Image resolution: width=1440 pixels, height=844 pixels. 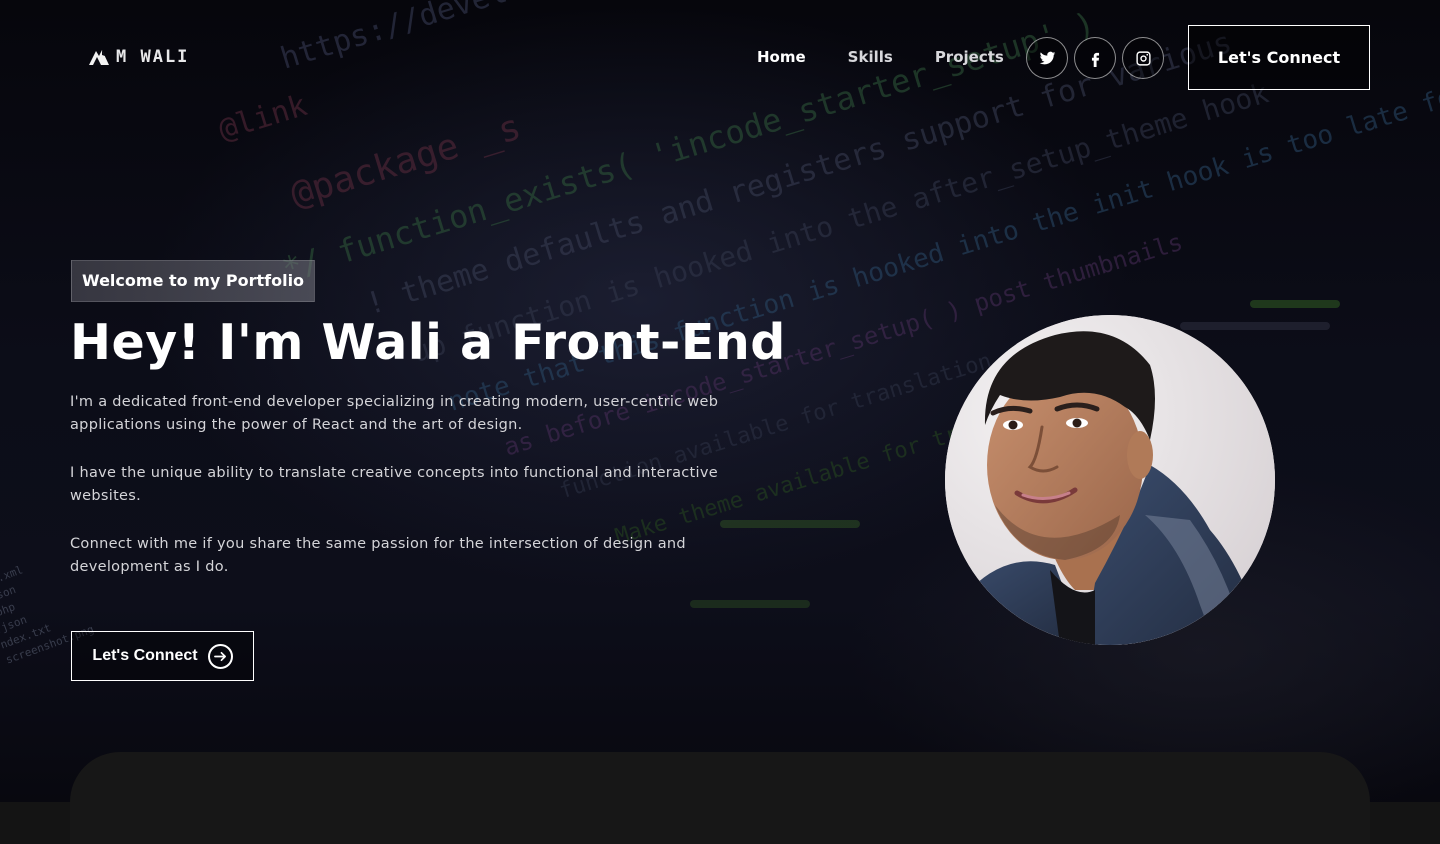 I want to click on twitter-button, so click(x=1047, y=58).